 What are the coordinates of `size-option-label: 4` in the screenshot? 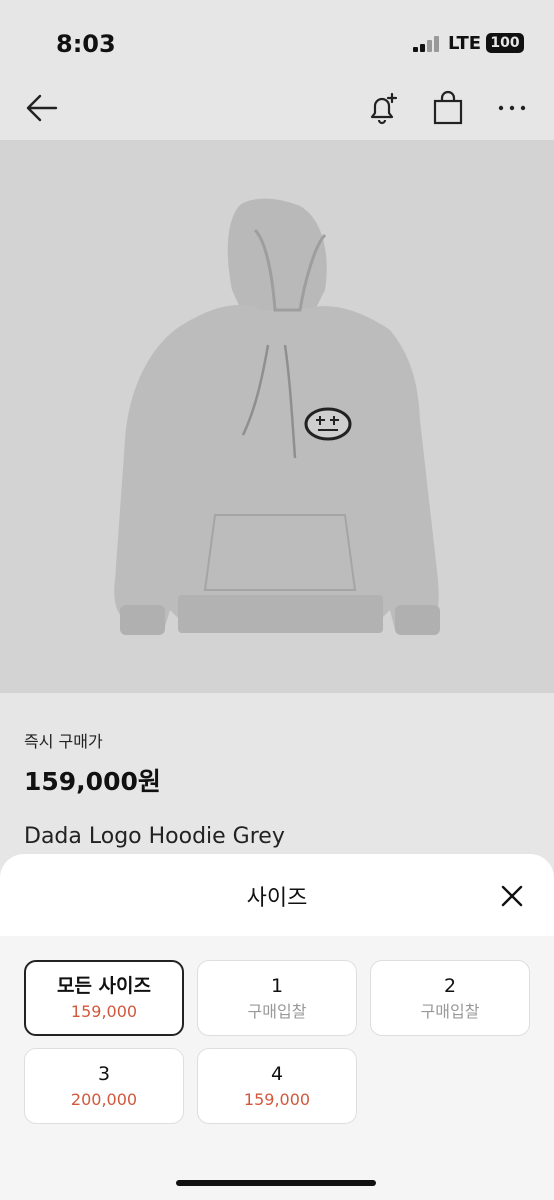 It's located at (277, 1074).